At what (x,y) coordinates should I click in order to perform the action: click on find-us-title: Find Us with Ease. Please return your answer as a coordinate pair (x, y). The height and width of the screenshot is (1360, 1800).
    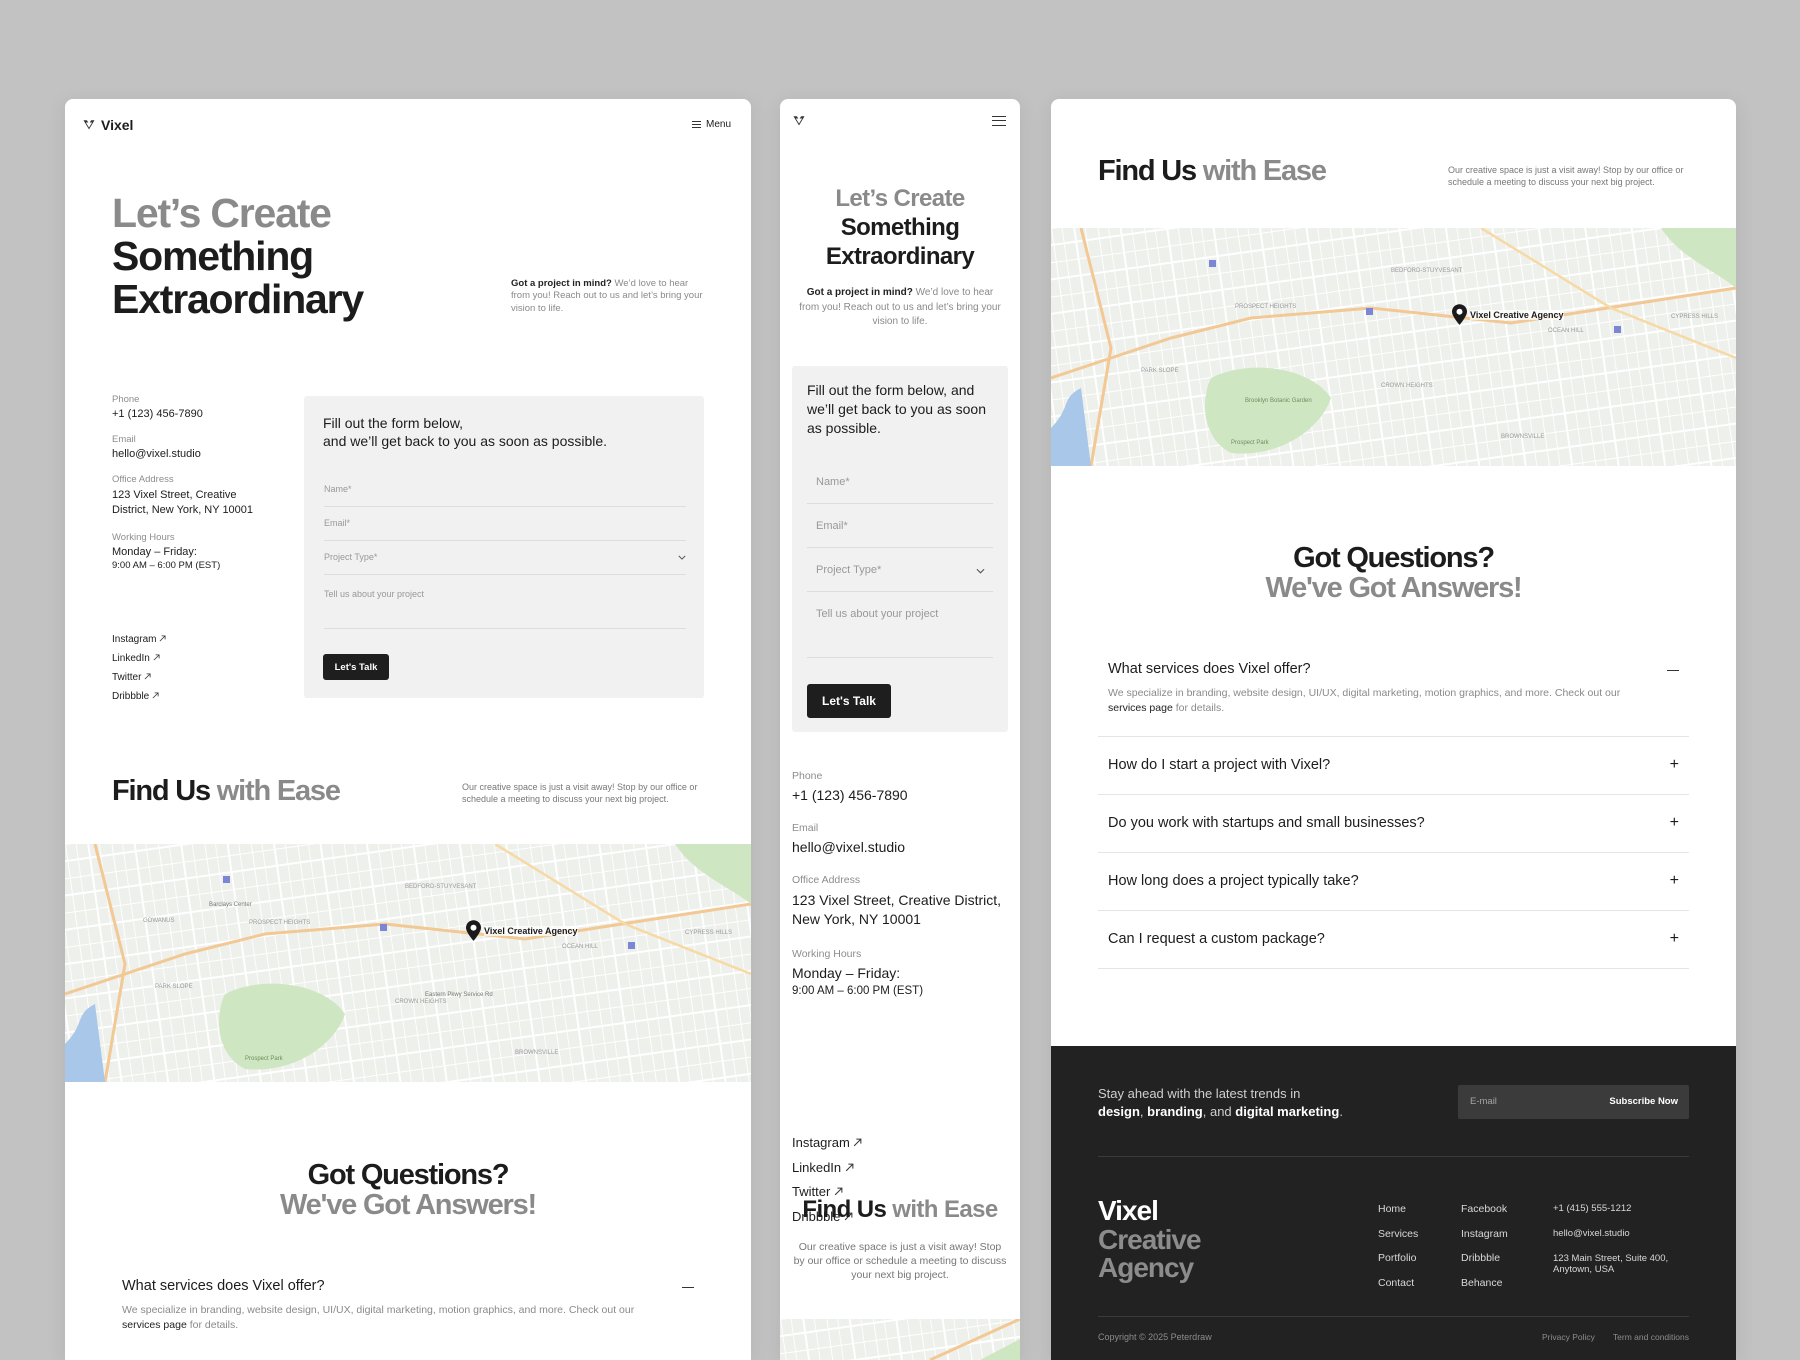
    Looking at the image, I should click on (1212, 171).